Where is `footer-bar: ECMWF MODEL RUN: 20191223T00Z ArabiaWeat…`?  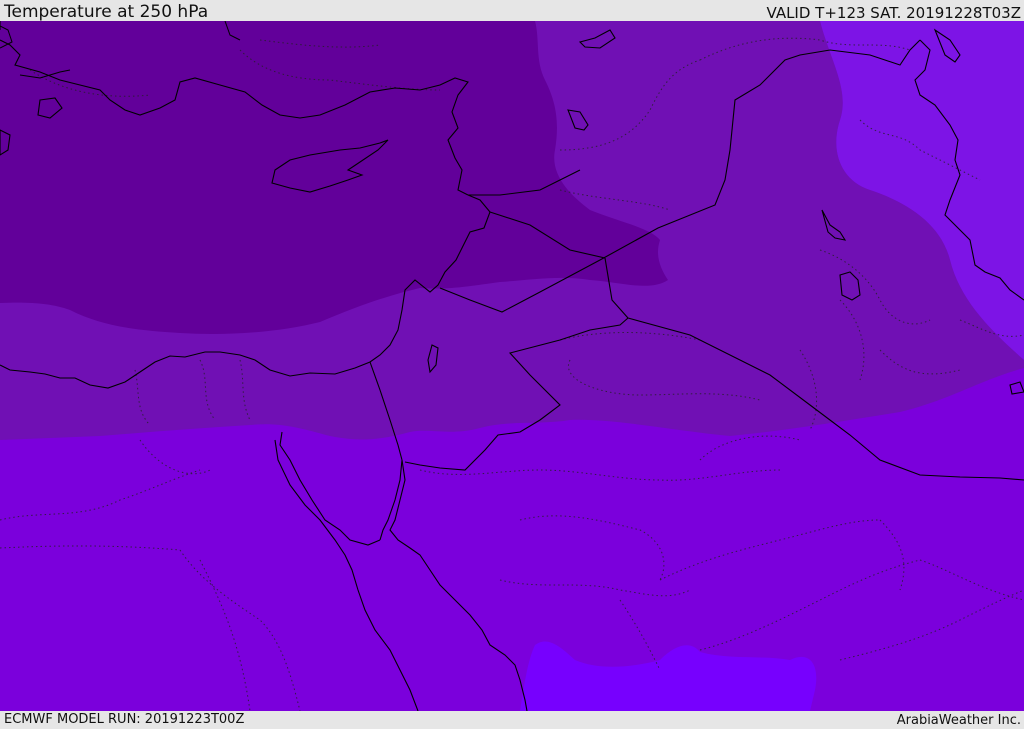 footer-bar: ECMWF MODEL RUN: 20191223T00Z ArabiaWeat… is located at coordinates (512, 720).